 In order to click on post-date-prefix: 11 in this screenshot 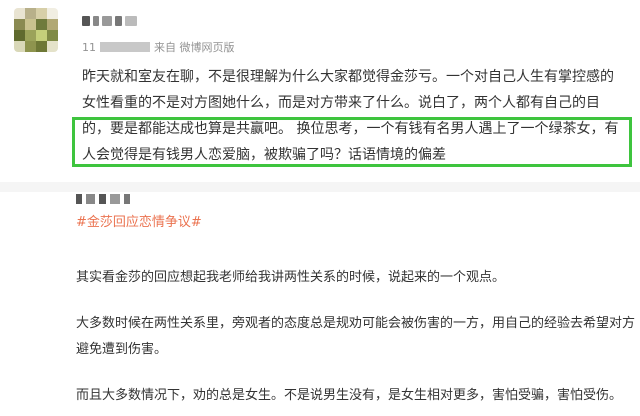, I will do `click(89, 47)`.